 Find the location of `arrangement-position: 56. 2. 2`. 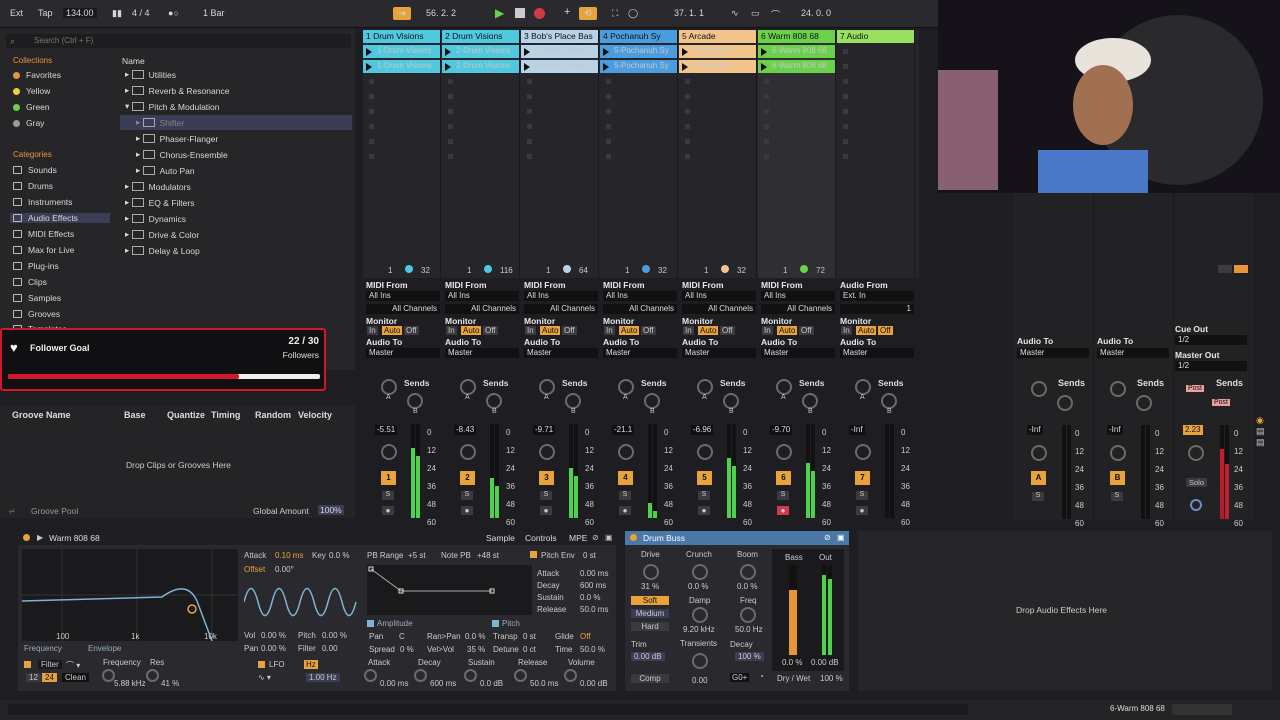

arrangement-position: 56. 2. 2 is located at coordinates (441, 13).